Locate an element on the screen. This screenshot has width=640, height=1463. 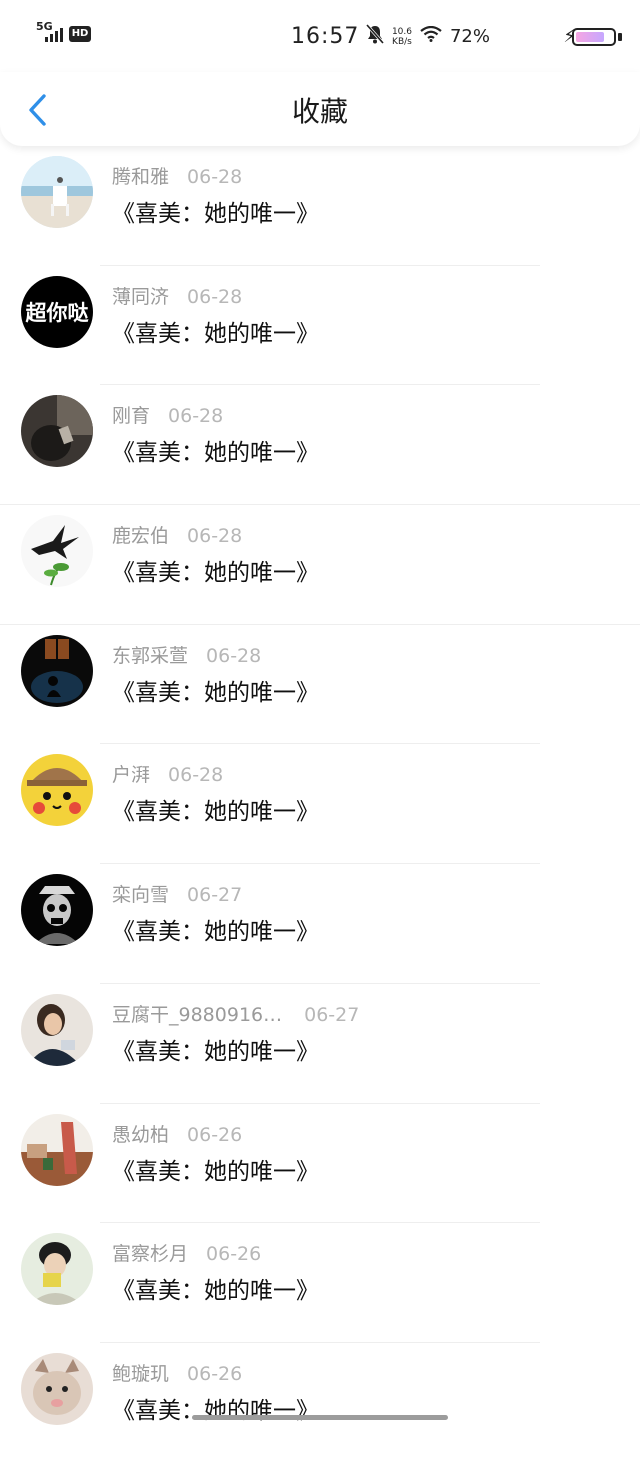
list-item: 愚幼柏 06-26 《喜美：她的唯一》 is located at coordinates (320, 1164).